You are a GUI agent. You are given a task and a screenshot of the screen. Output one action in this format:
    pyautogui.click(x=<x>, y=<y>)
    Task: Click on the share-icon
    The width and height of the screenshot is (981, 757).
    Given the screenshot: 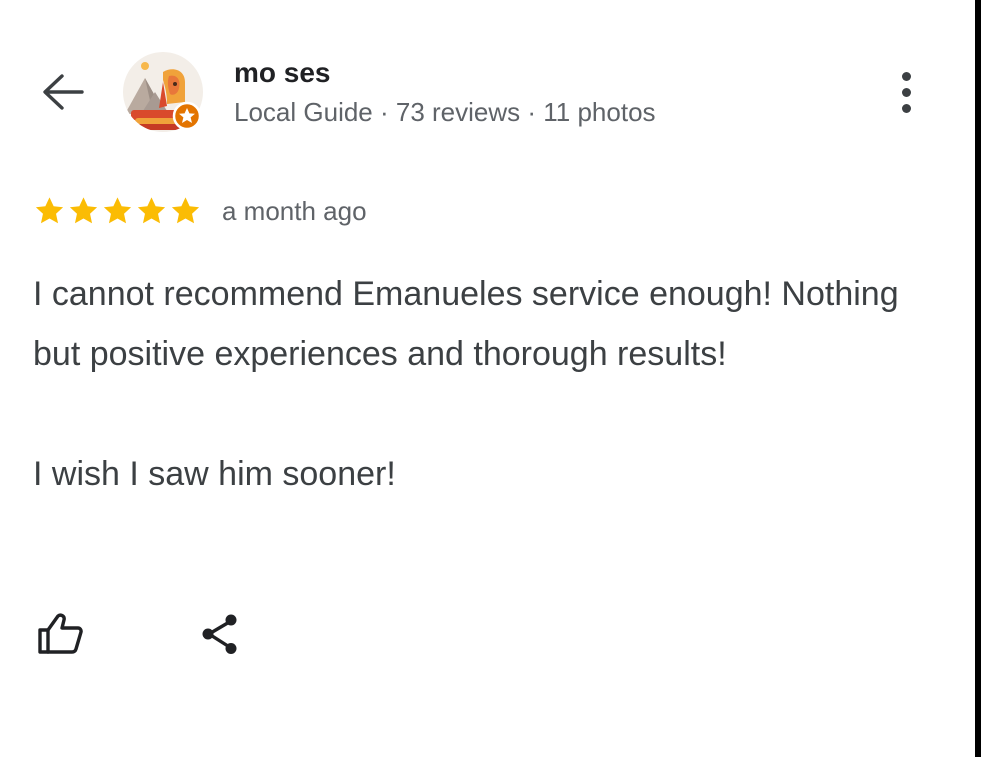 What is the action you would take?
    pyautogui.click(x=220, y=636)
    